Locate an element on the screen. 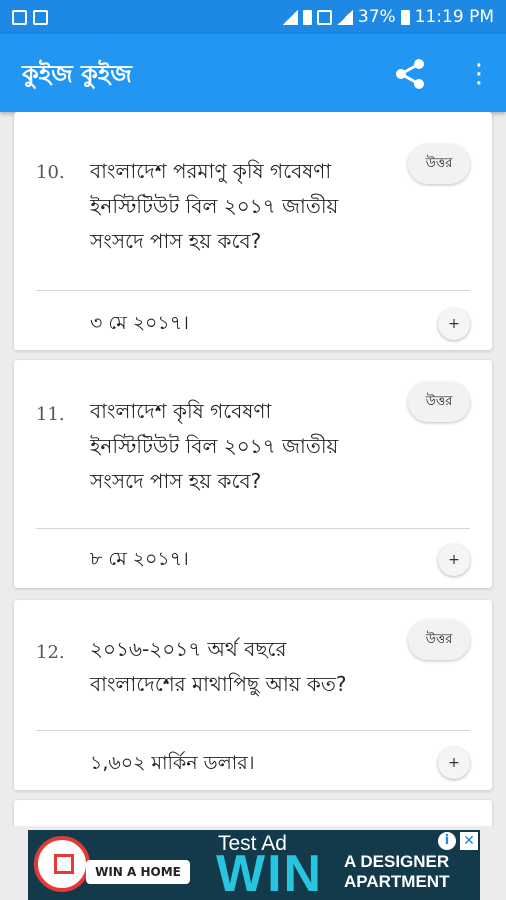 The image size is (506, 900). gallery-notification-icon is located at coordinates (19, 17).